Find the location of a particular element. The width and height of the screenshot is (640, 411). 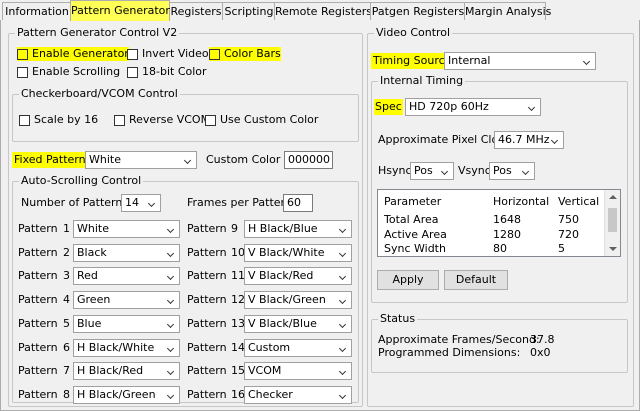

hsync-label: Hsync is located at coordinates (395, 170).